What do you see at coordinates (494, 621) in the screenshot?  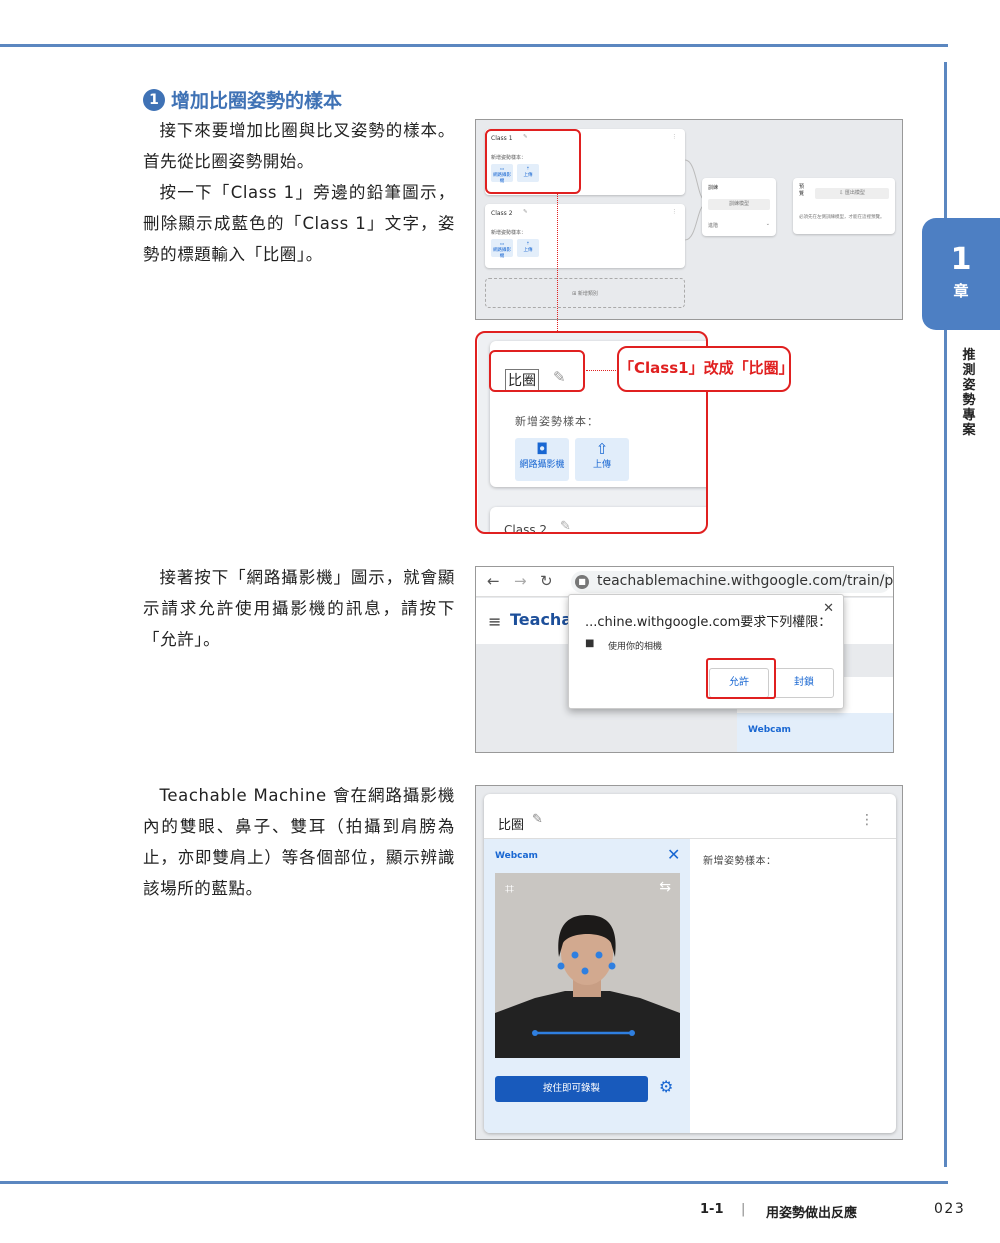 I see `menu-icon: ≡` at bounding box center [494, 621].